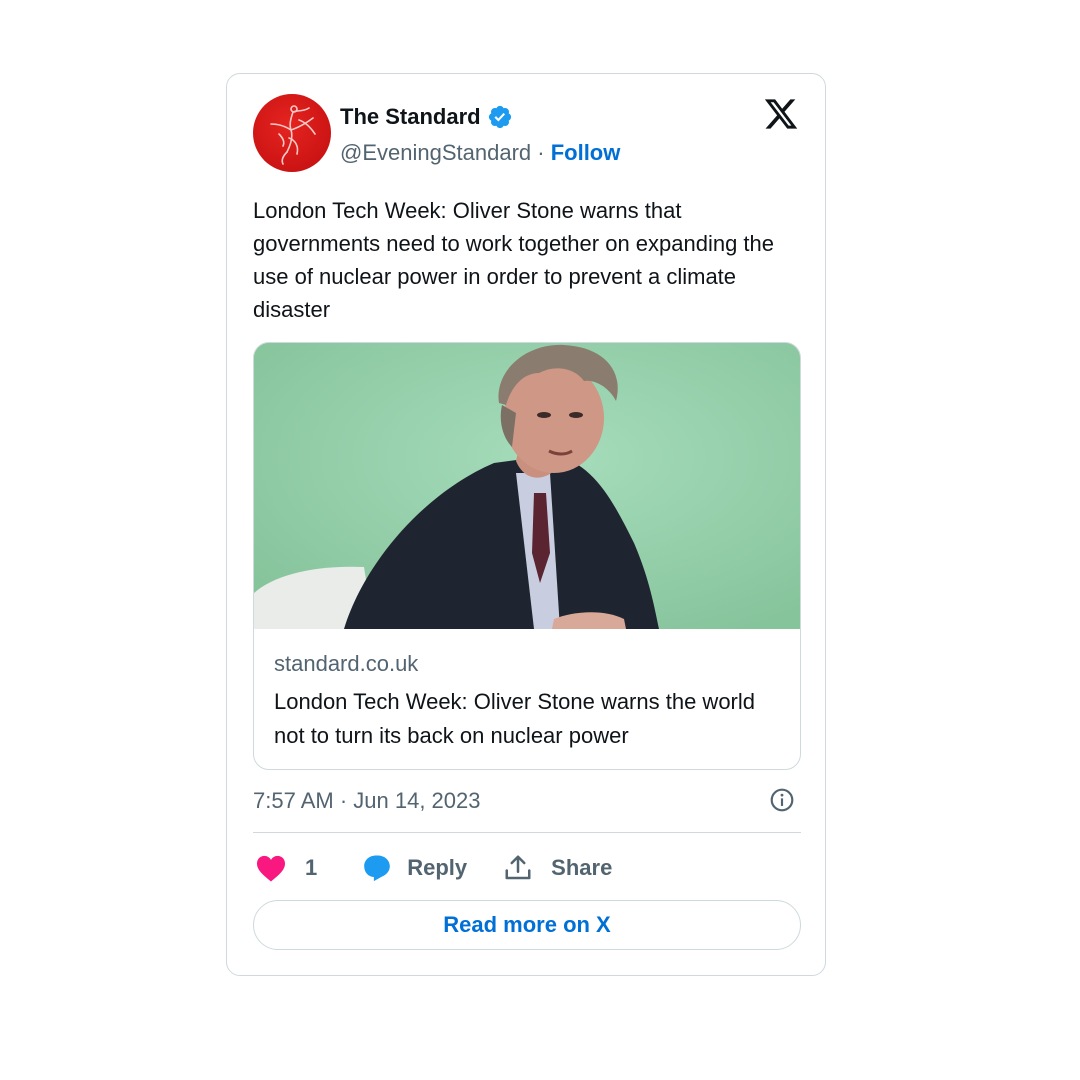 The image size is (1080, 1080). Describe the element at coordinates (286, 868) in the screenshot. I see `like-button: 1` at that location.